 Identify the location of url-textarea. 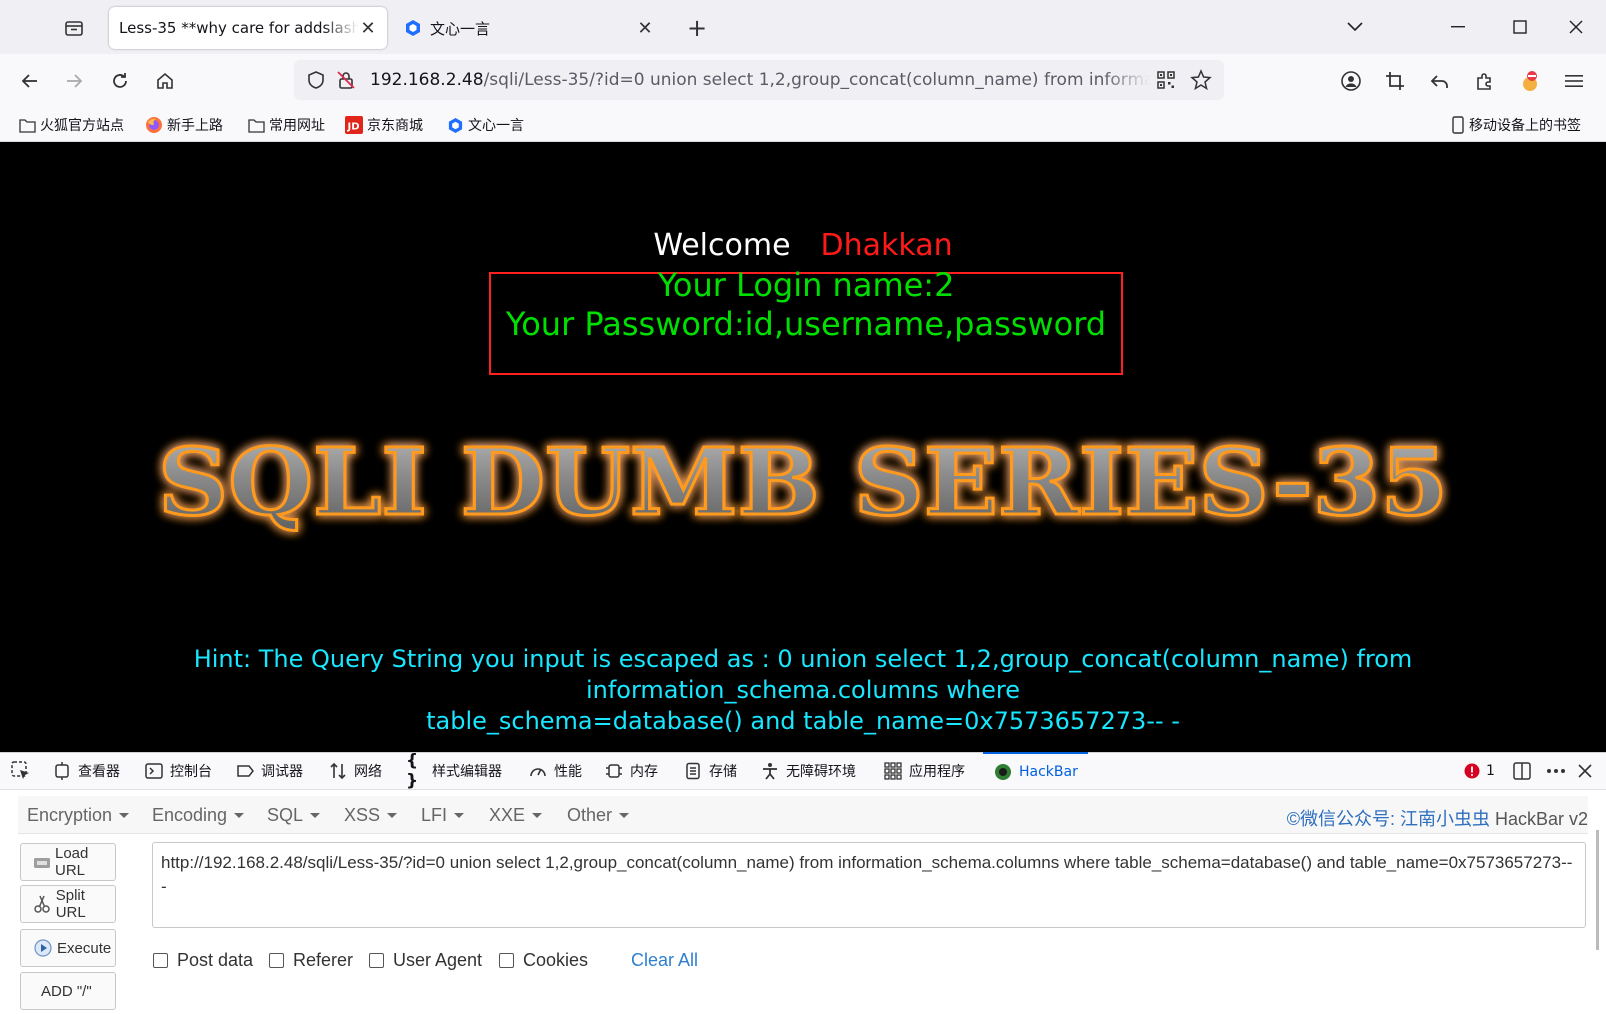
(869, 885).